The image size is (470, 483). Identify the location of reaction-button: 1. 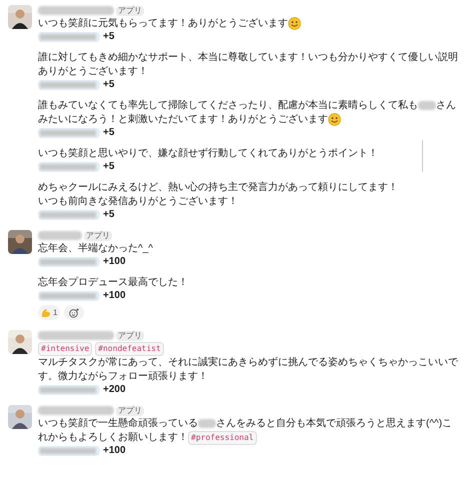
(49, 312).